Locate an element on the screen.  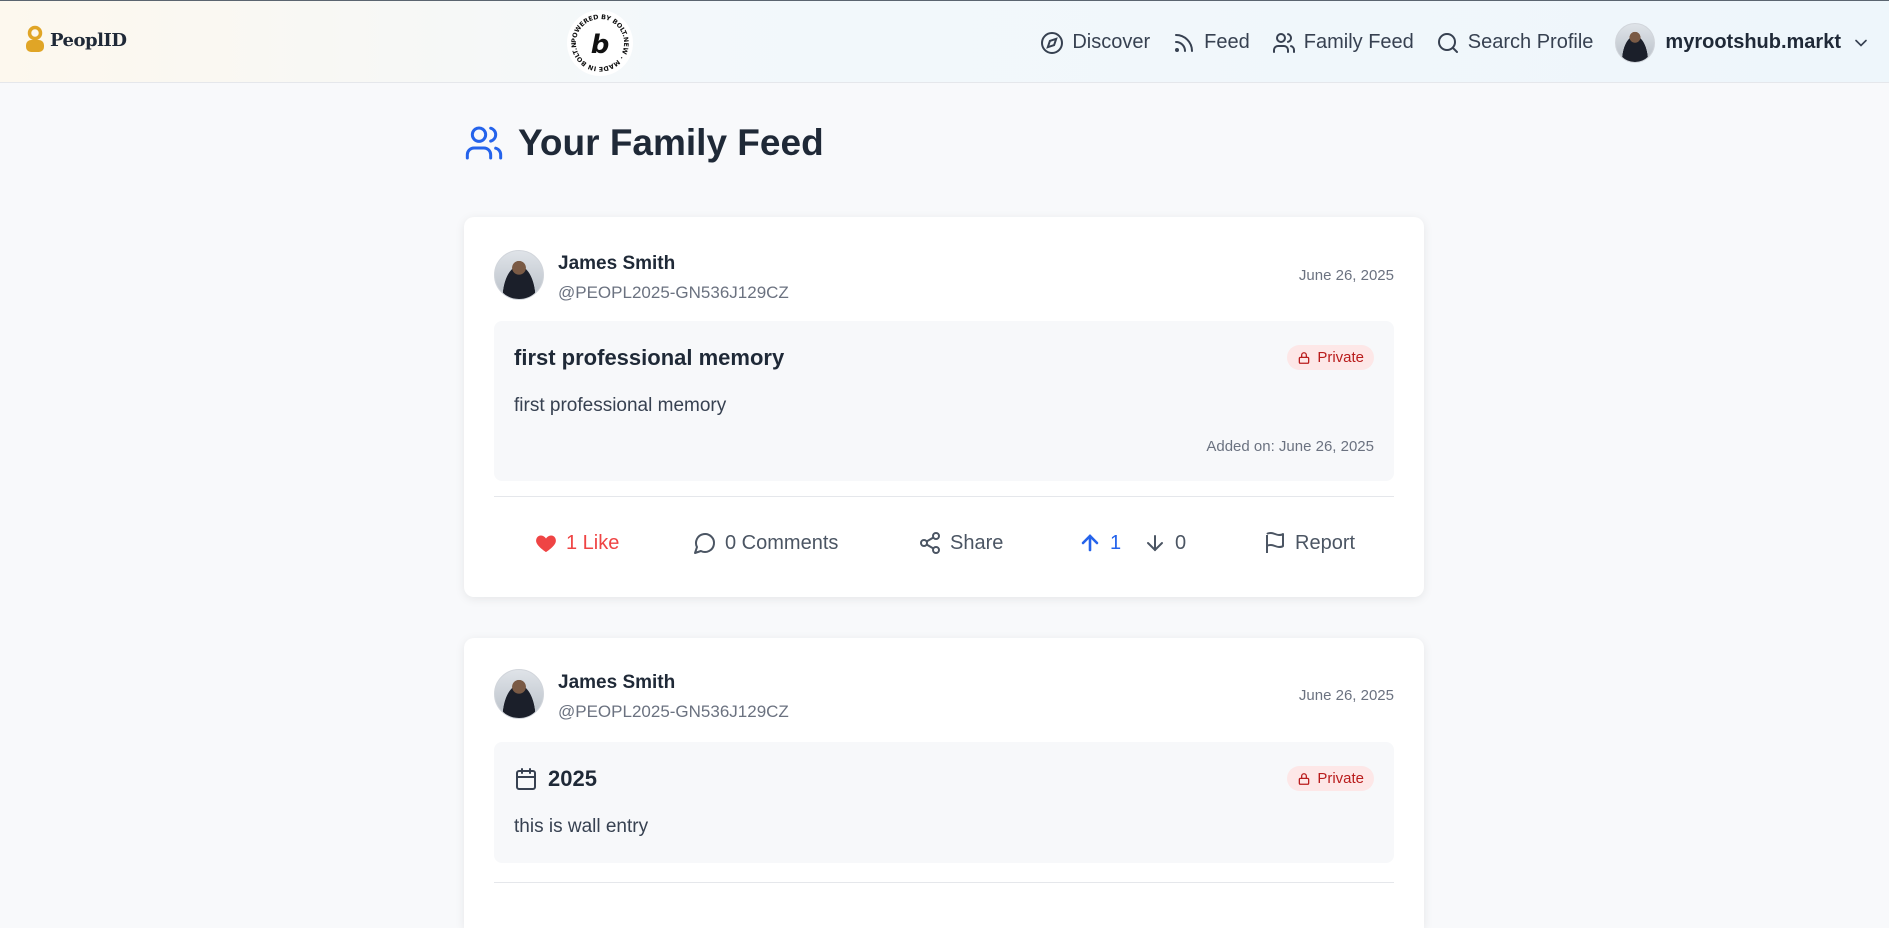
report-label: Report is located at coordinates (1325, 542).